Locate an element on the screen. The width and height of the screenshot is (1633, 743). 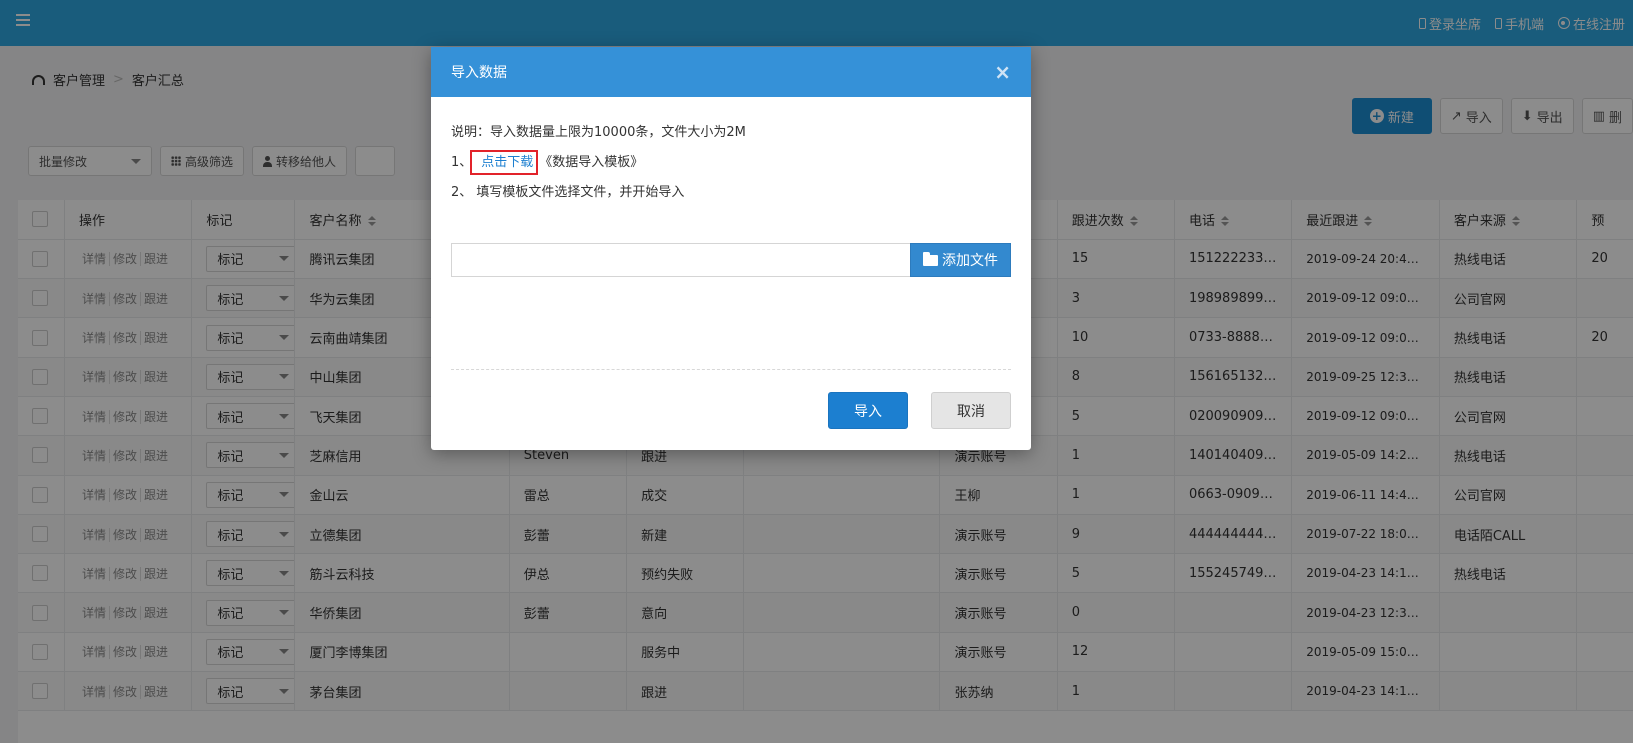
template-name: 《数据导入模板》 is located at coordinates (591, 162).